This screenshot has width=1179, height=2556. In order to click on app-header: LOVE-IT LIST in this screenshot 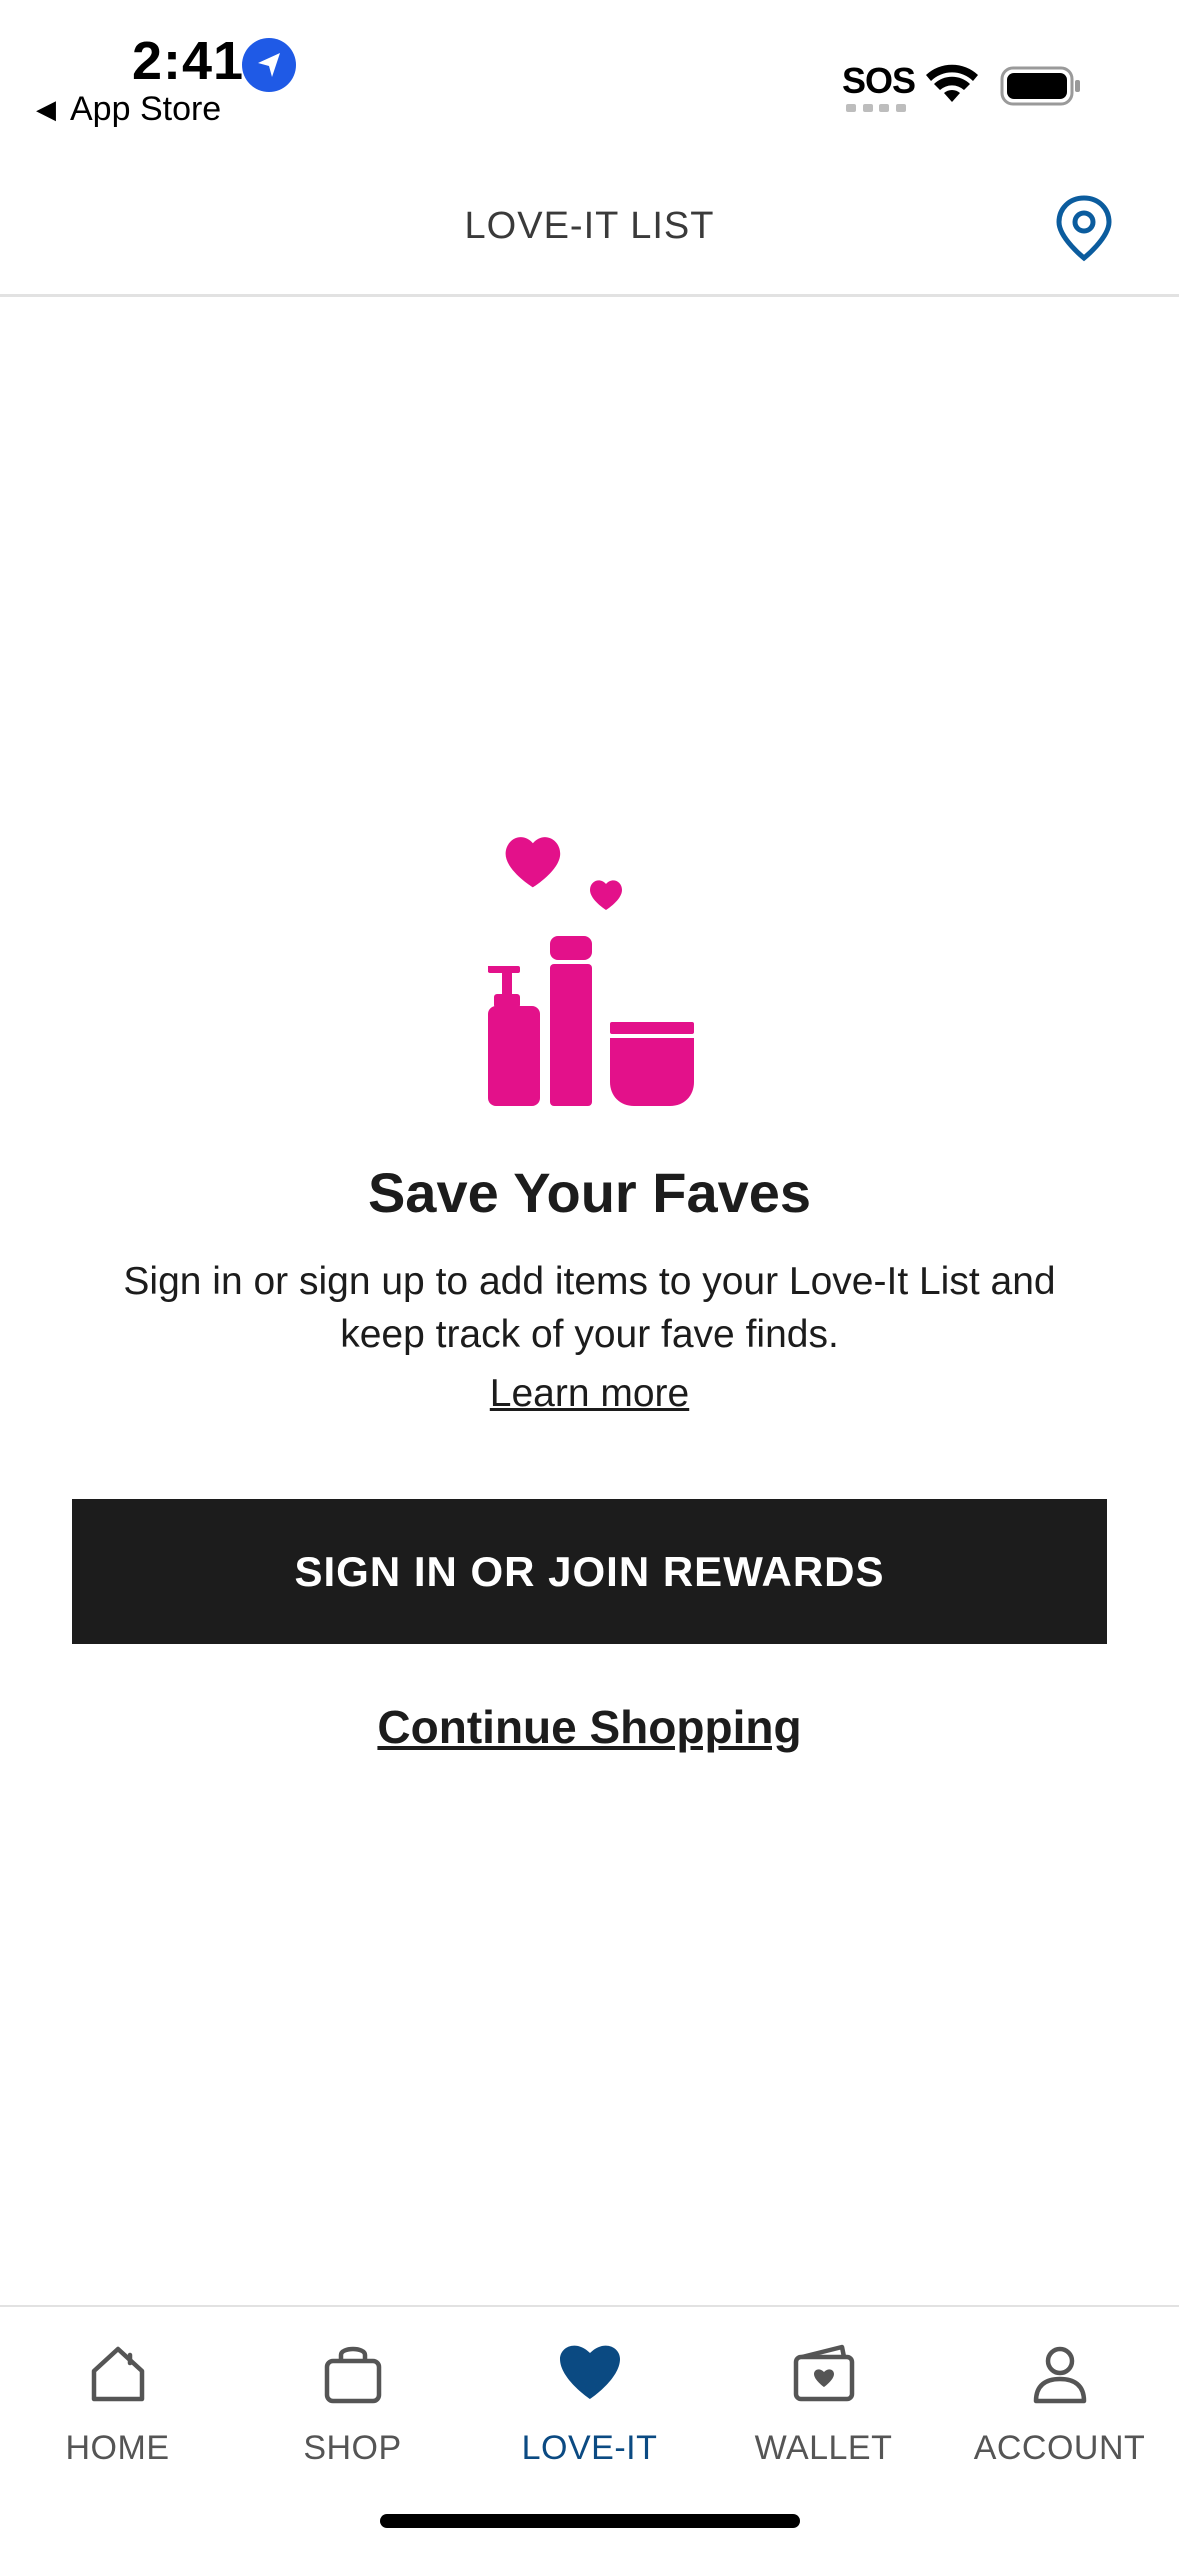, I will do `click(589, 223)`.